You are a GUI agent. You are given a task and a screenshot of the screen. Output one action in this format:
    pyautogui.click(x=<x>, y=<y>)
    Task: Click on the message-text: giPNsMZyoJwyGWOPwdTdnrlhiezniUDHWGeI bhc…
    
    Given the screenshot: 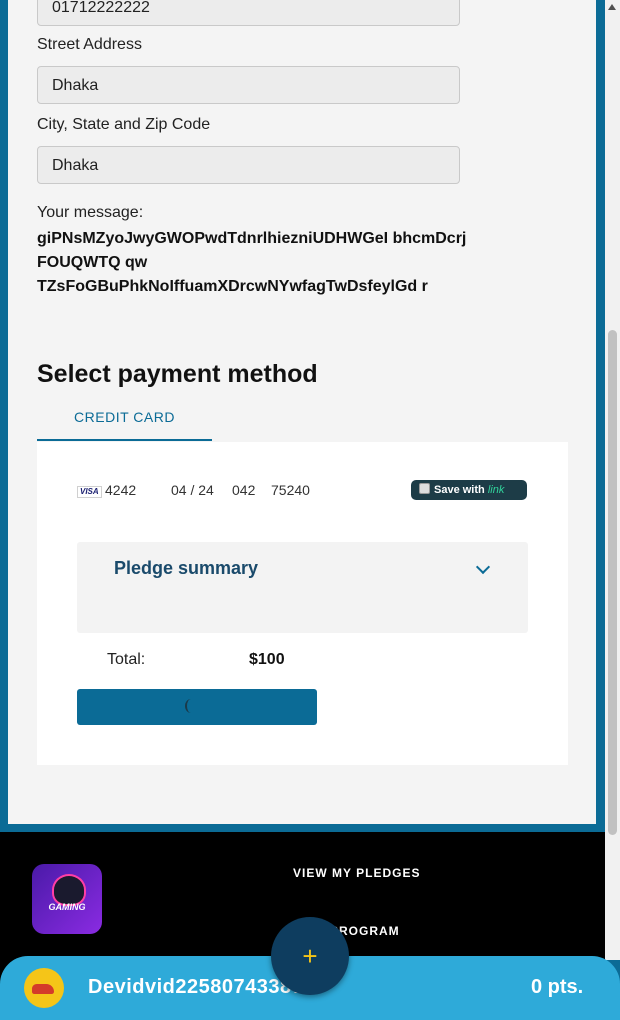 What is the action you would take?
    pyautogui.click(x=252, y=262)
    